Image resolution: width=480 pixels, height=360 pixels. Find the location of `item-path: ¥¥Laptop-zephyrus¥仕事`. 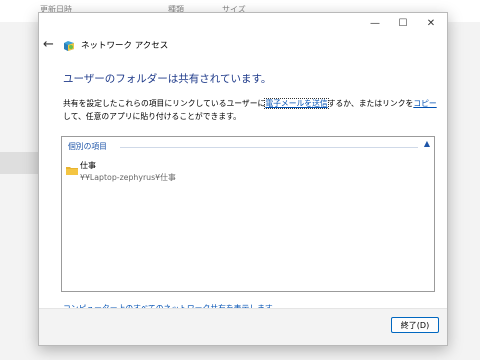

item-path: ¥¥Laptop-zephyrus¥仕事 is located at coordinates (128, 177).